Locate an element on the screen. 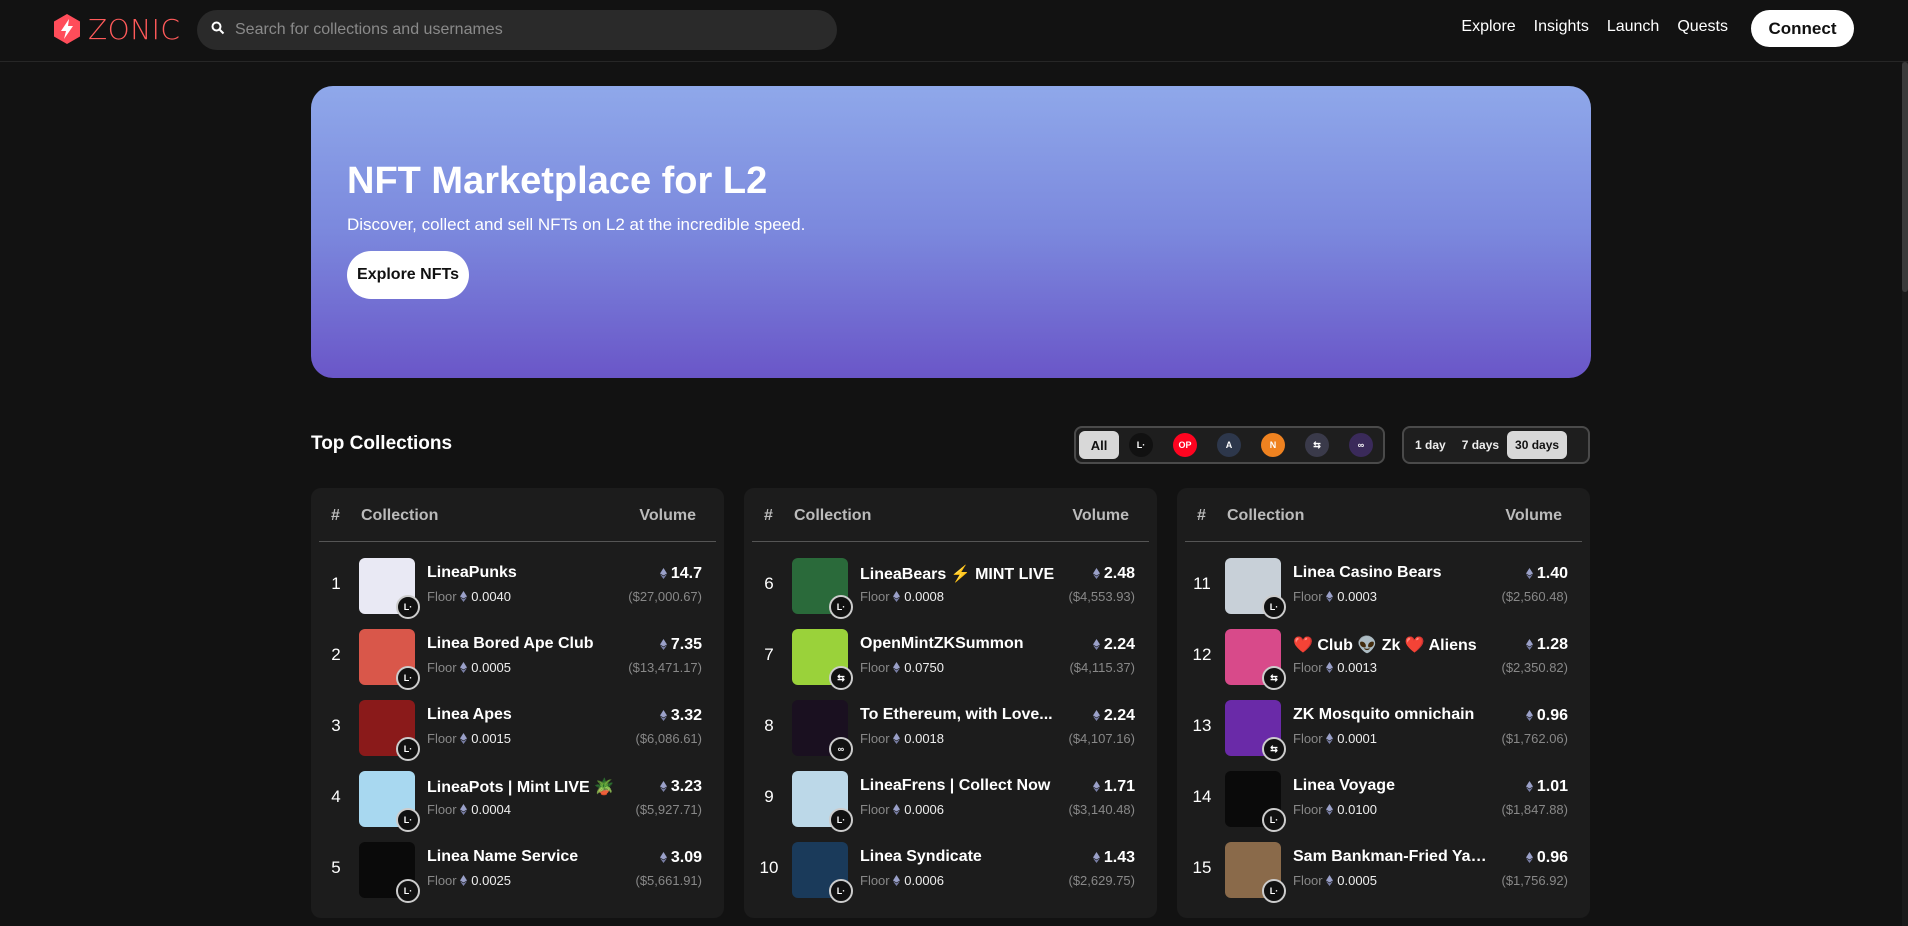 Image resolution: width=1908 pixels, height=926 pixels. collection-volume: 2.24 is located at coordinates (1113, 716).